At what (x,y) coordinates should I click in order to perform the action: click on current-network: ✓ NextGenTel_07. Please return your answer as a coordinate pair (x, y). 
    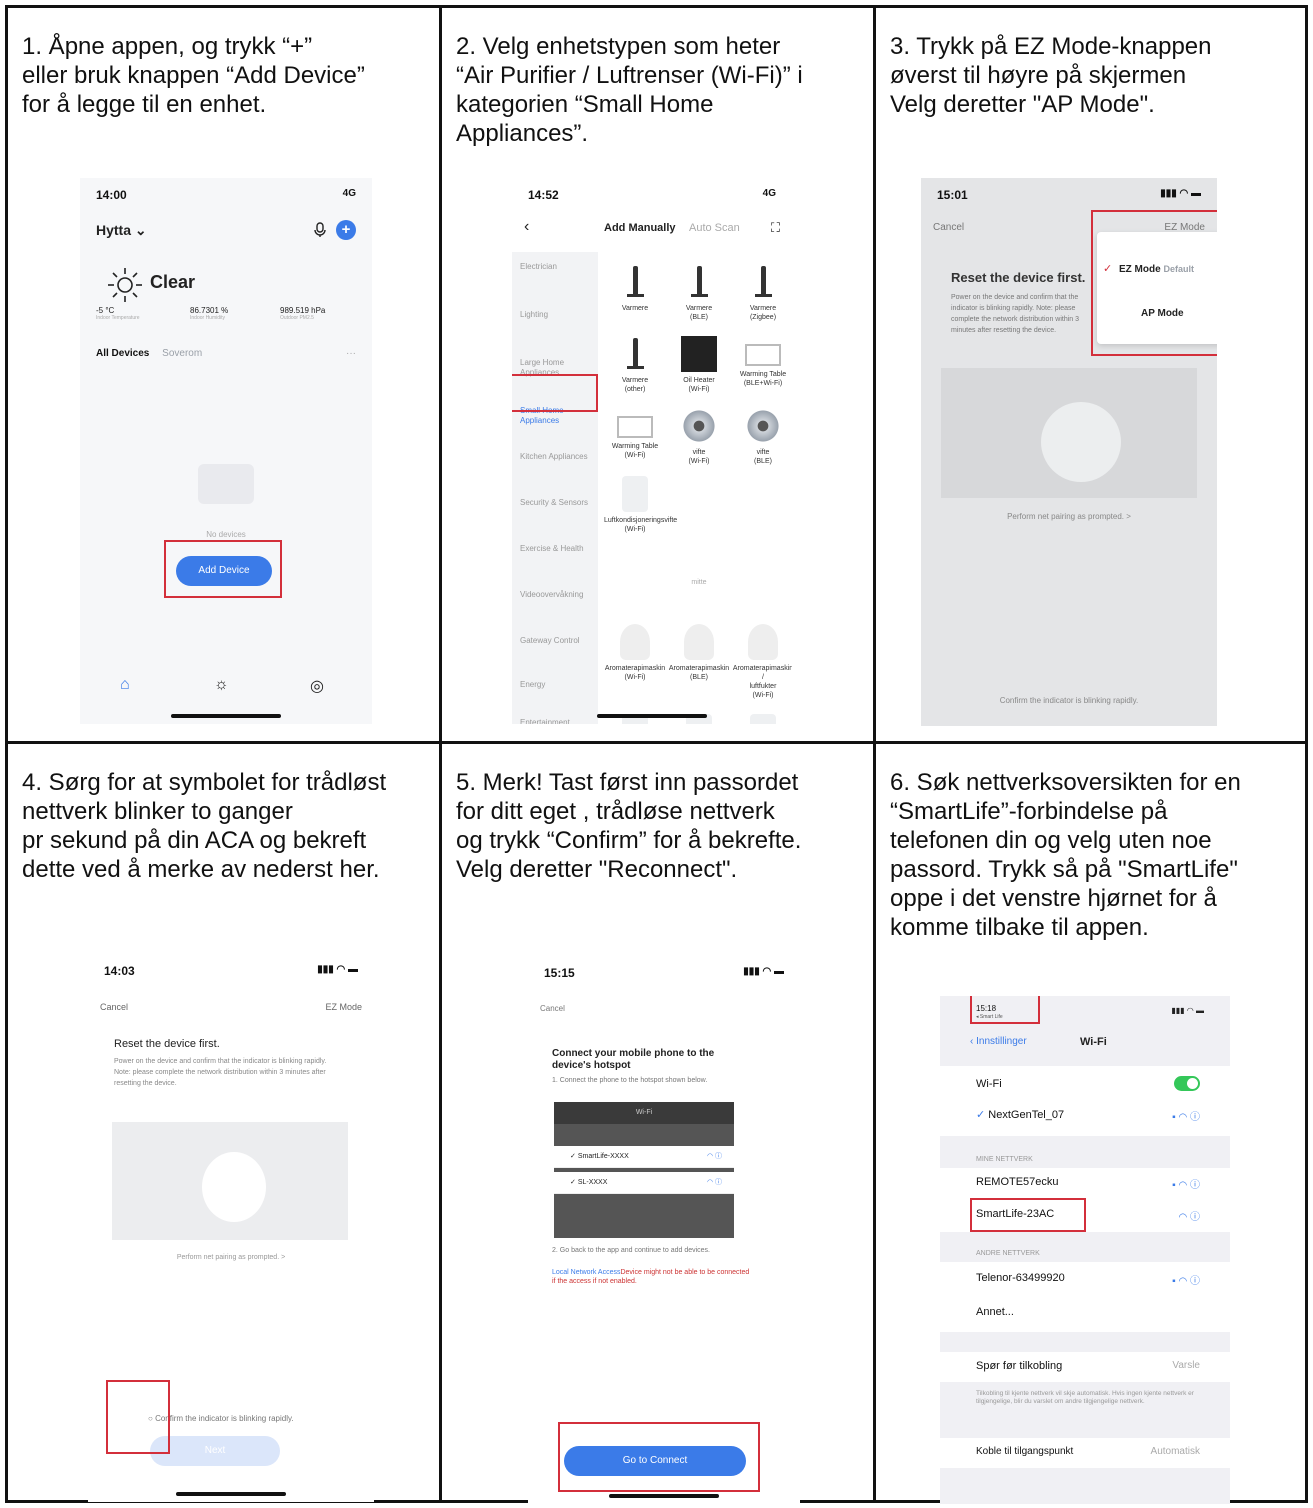
    Looking at the image, I should click on (1020, 1114).